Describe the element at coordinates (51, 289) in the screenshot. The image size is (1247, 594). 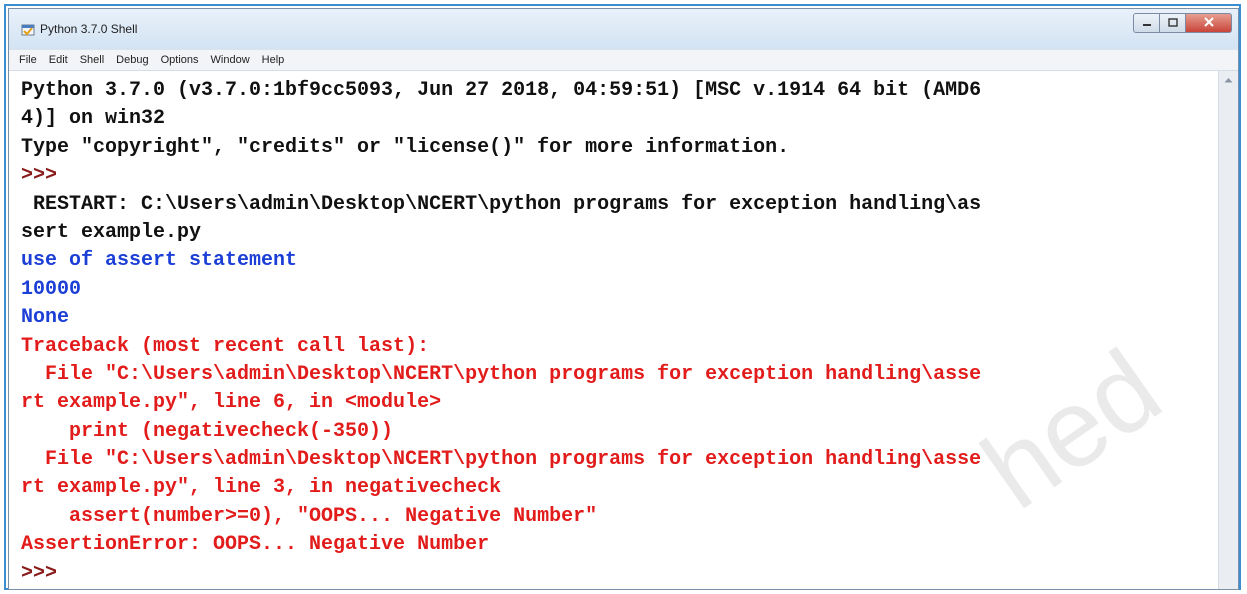
I see `output-line: 10000` at that location.